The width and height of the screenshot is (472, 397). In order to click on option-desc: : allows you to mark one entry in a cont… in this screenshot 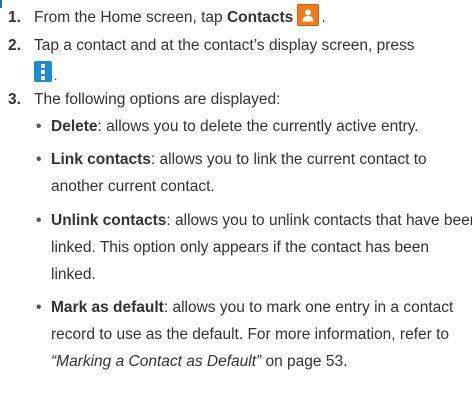, I will do `click(308, 307)`.